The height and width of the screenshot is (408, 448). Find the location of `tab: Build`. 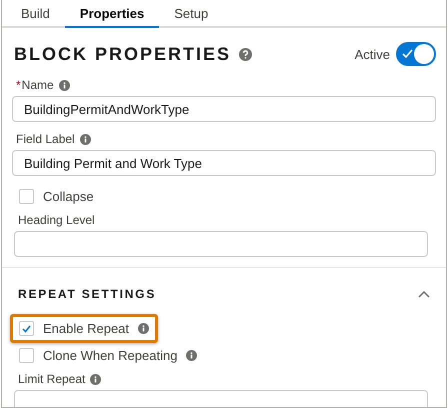

tab: Build is located at coordinates (35, 14).